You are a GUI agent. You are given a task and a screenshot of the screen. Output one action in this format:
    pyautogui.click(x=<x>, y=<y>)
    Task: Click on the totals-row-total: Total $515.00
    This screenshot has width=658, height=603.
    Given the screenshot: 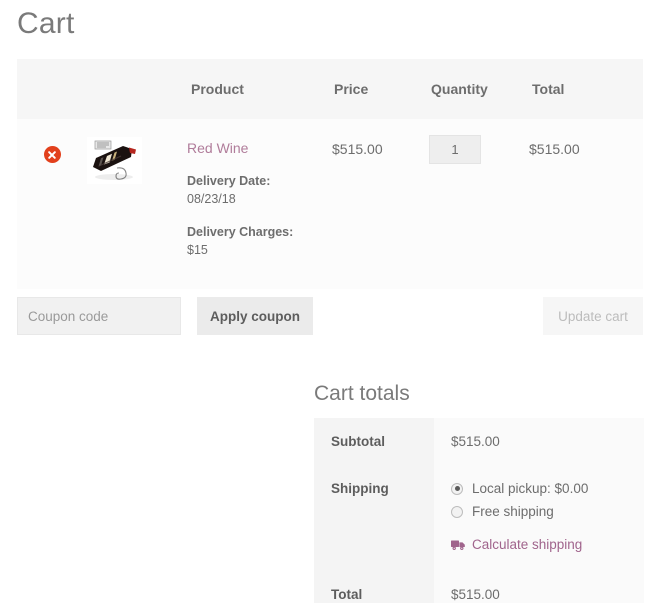 What is the action you would take?
    pyautogui.click(x=479, y=586)
    